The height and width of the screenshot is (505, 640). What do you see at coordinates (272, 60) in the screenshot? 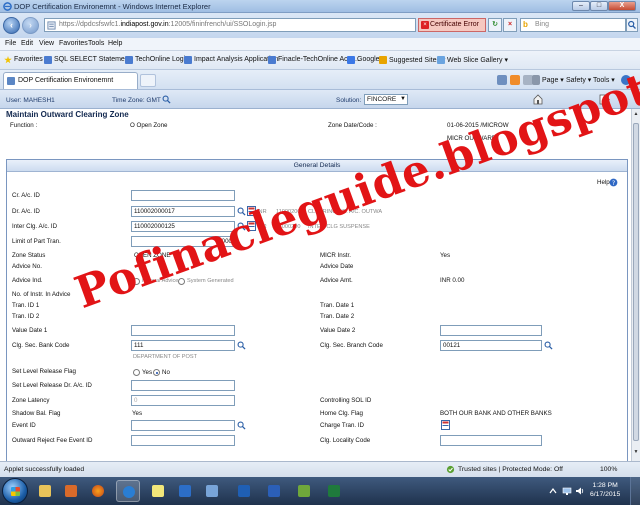
I see `page-icon` at bounding box center [272, 60].